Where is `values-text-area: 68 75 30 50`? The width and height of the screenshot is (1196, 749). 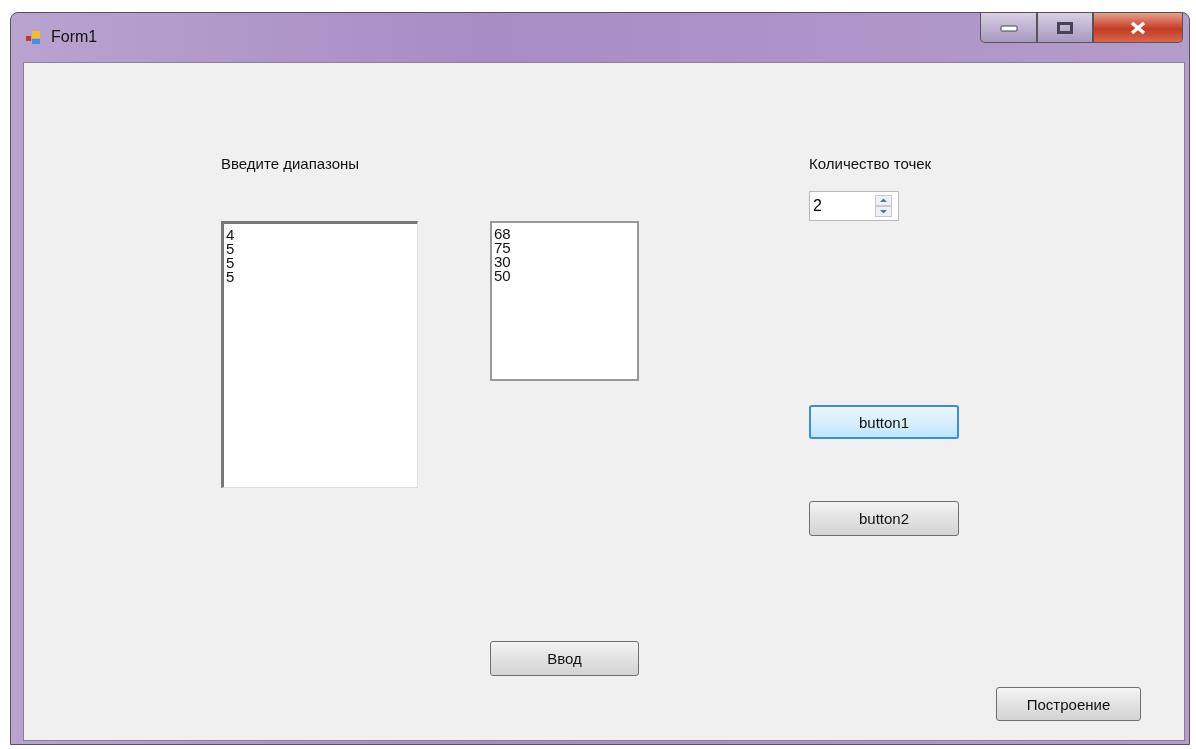 values-text-area: 68 75 30 50 is located at coordinates (564, 301).